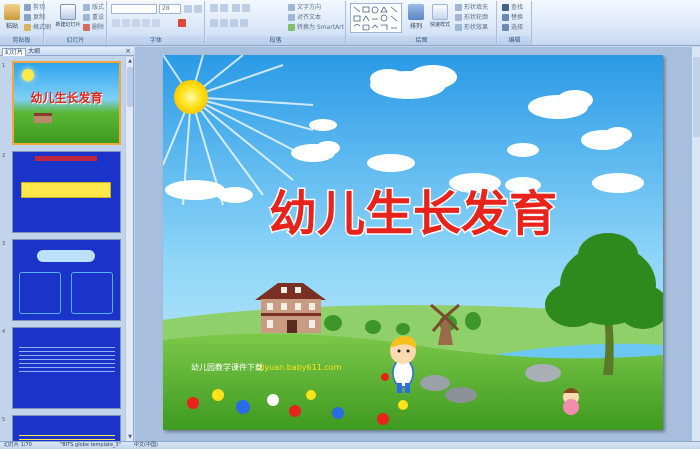  What do you see at coordinates (86, 27) in the screenshot?
I see `delete-icon` at bounding box center [86, 27].